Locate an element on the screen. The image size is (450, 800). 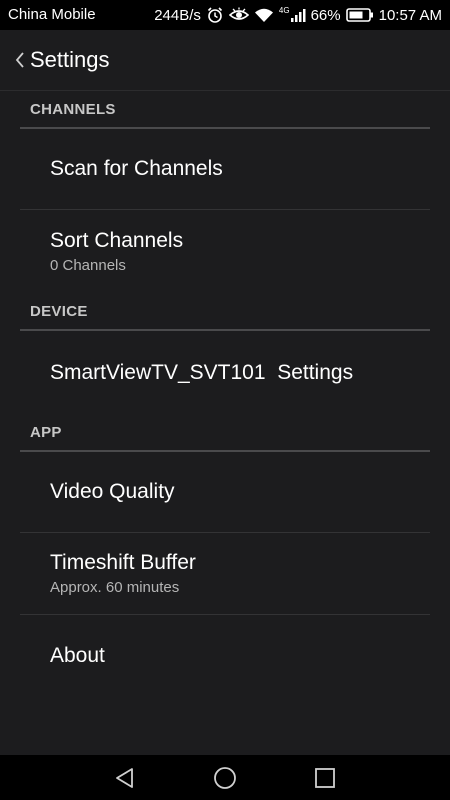
signal-icon is located at coordinates (298, 15).